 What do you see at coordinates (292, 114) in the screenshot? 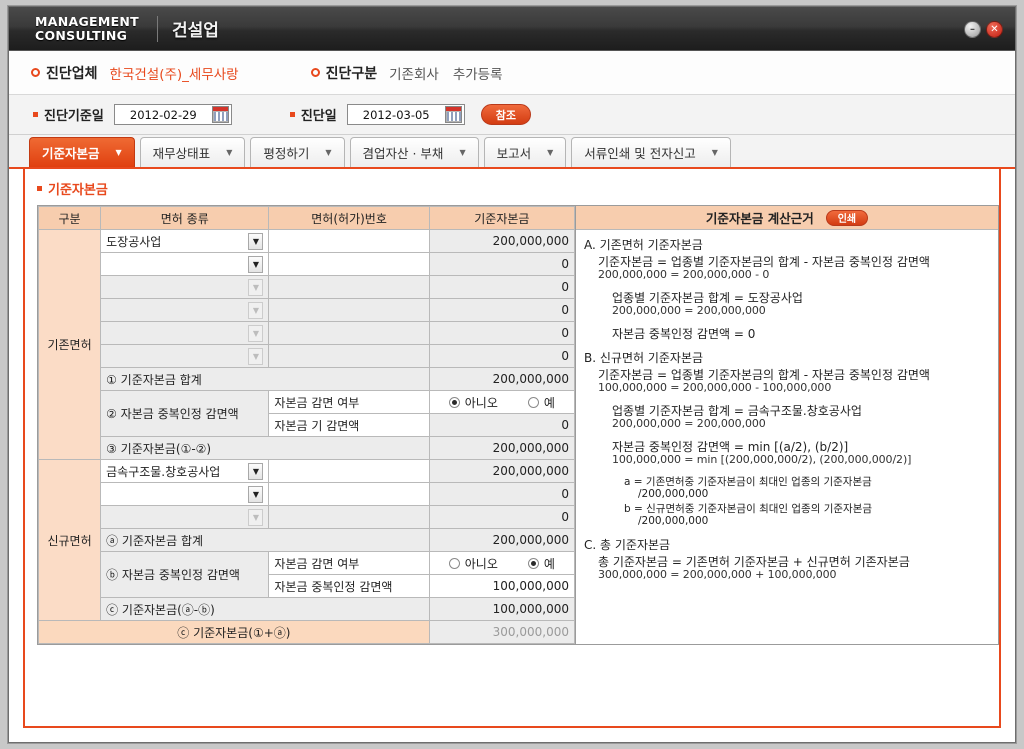
I see `square-bullet-icon` at bounding box center [292, 114].